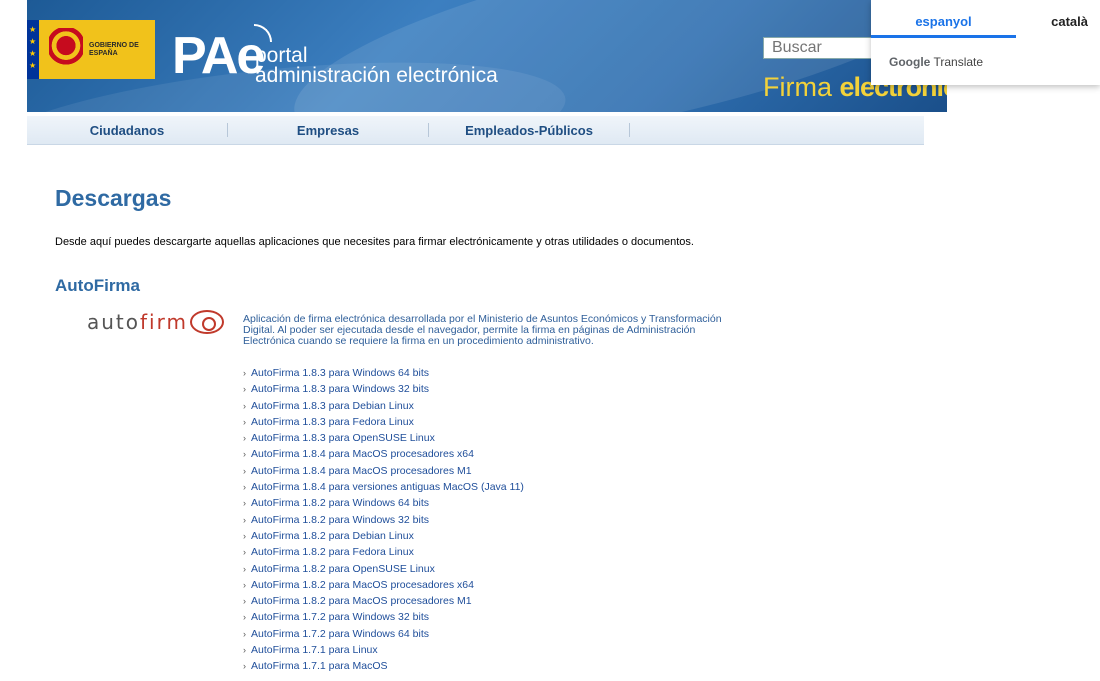  What do you see at coordinates (376, 65) in the screenshot?
I see `portal-title: portal administración electrónica` at bounding box center [376, 65].